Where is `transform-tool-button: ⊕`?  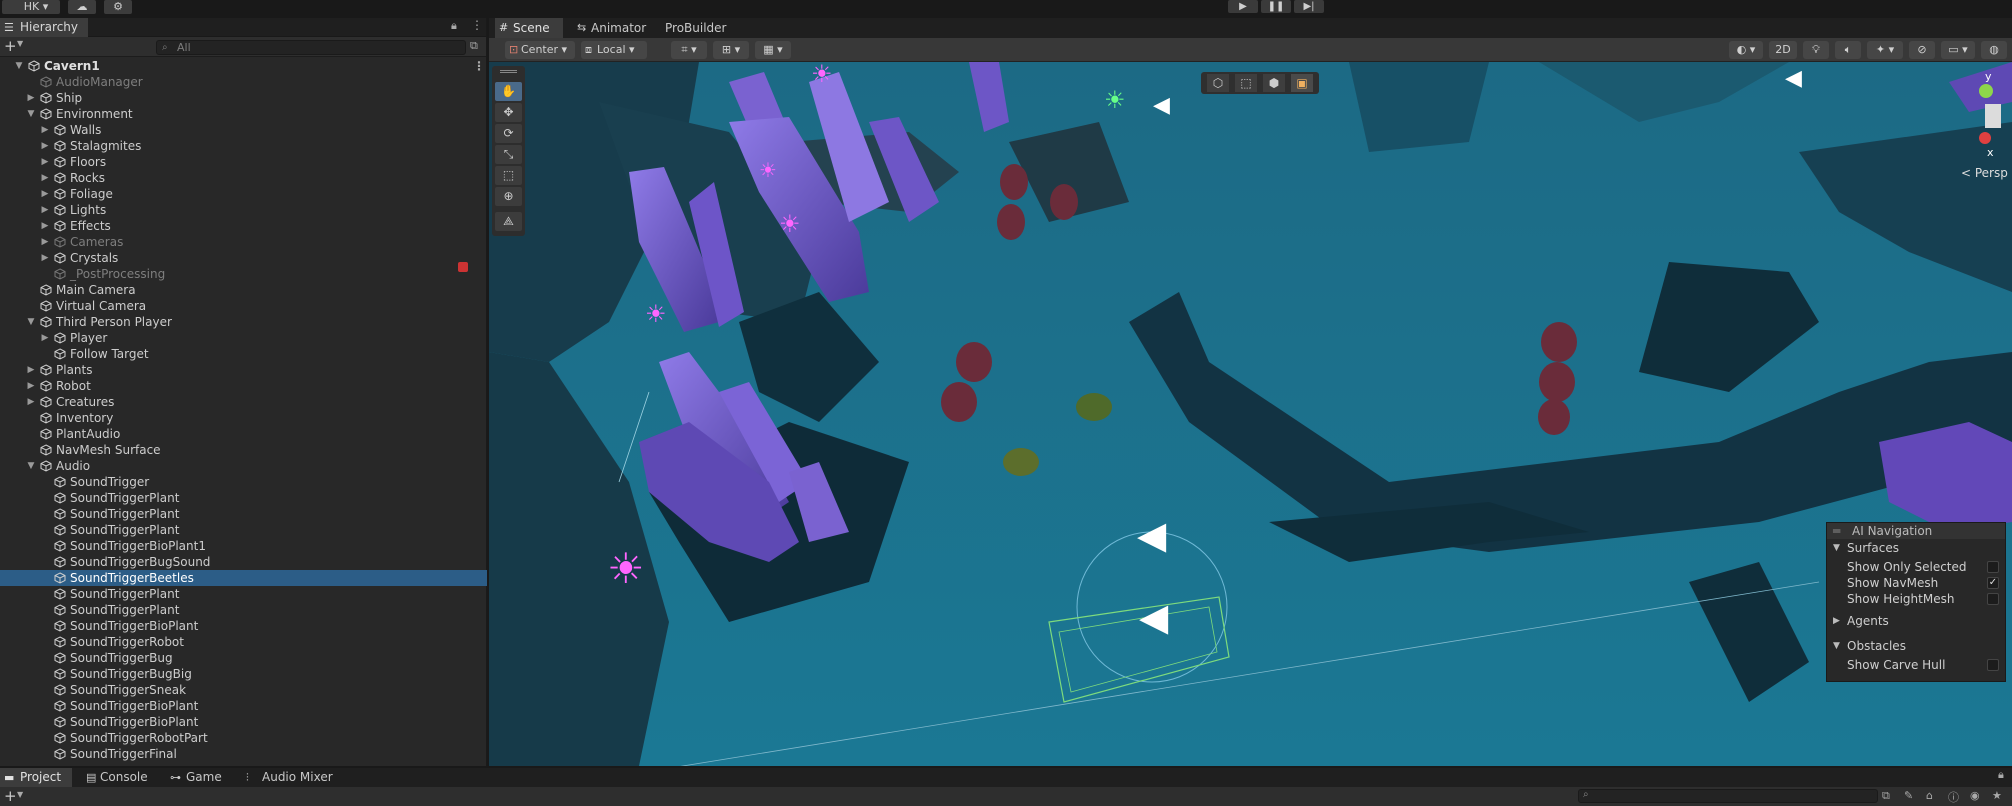
transform-tool-button: ⊕ is located at coordinates (508, 196).